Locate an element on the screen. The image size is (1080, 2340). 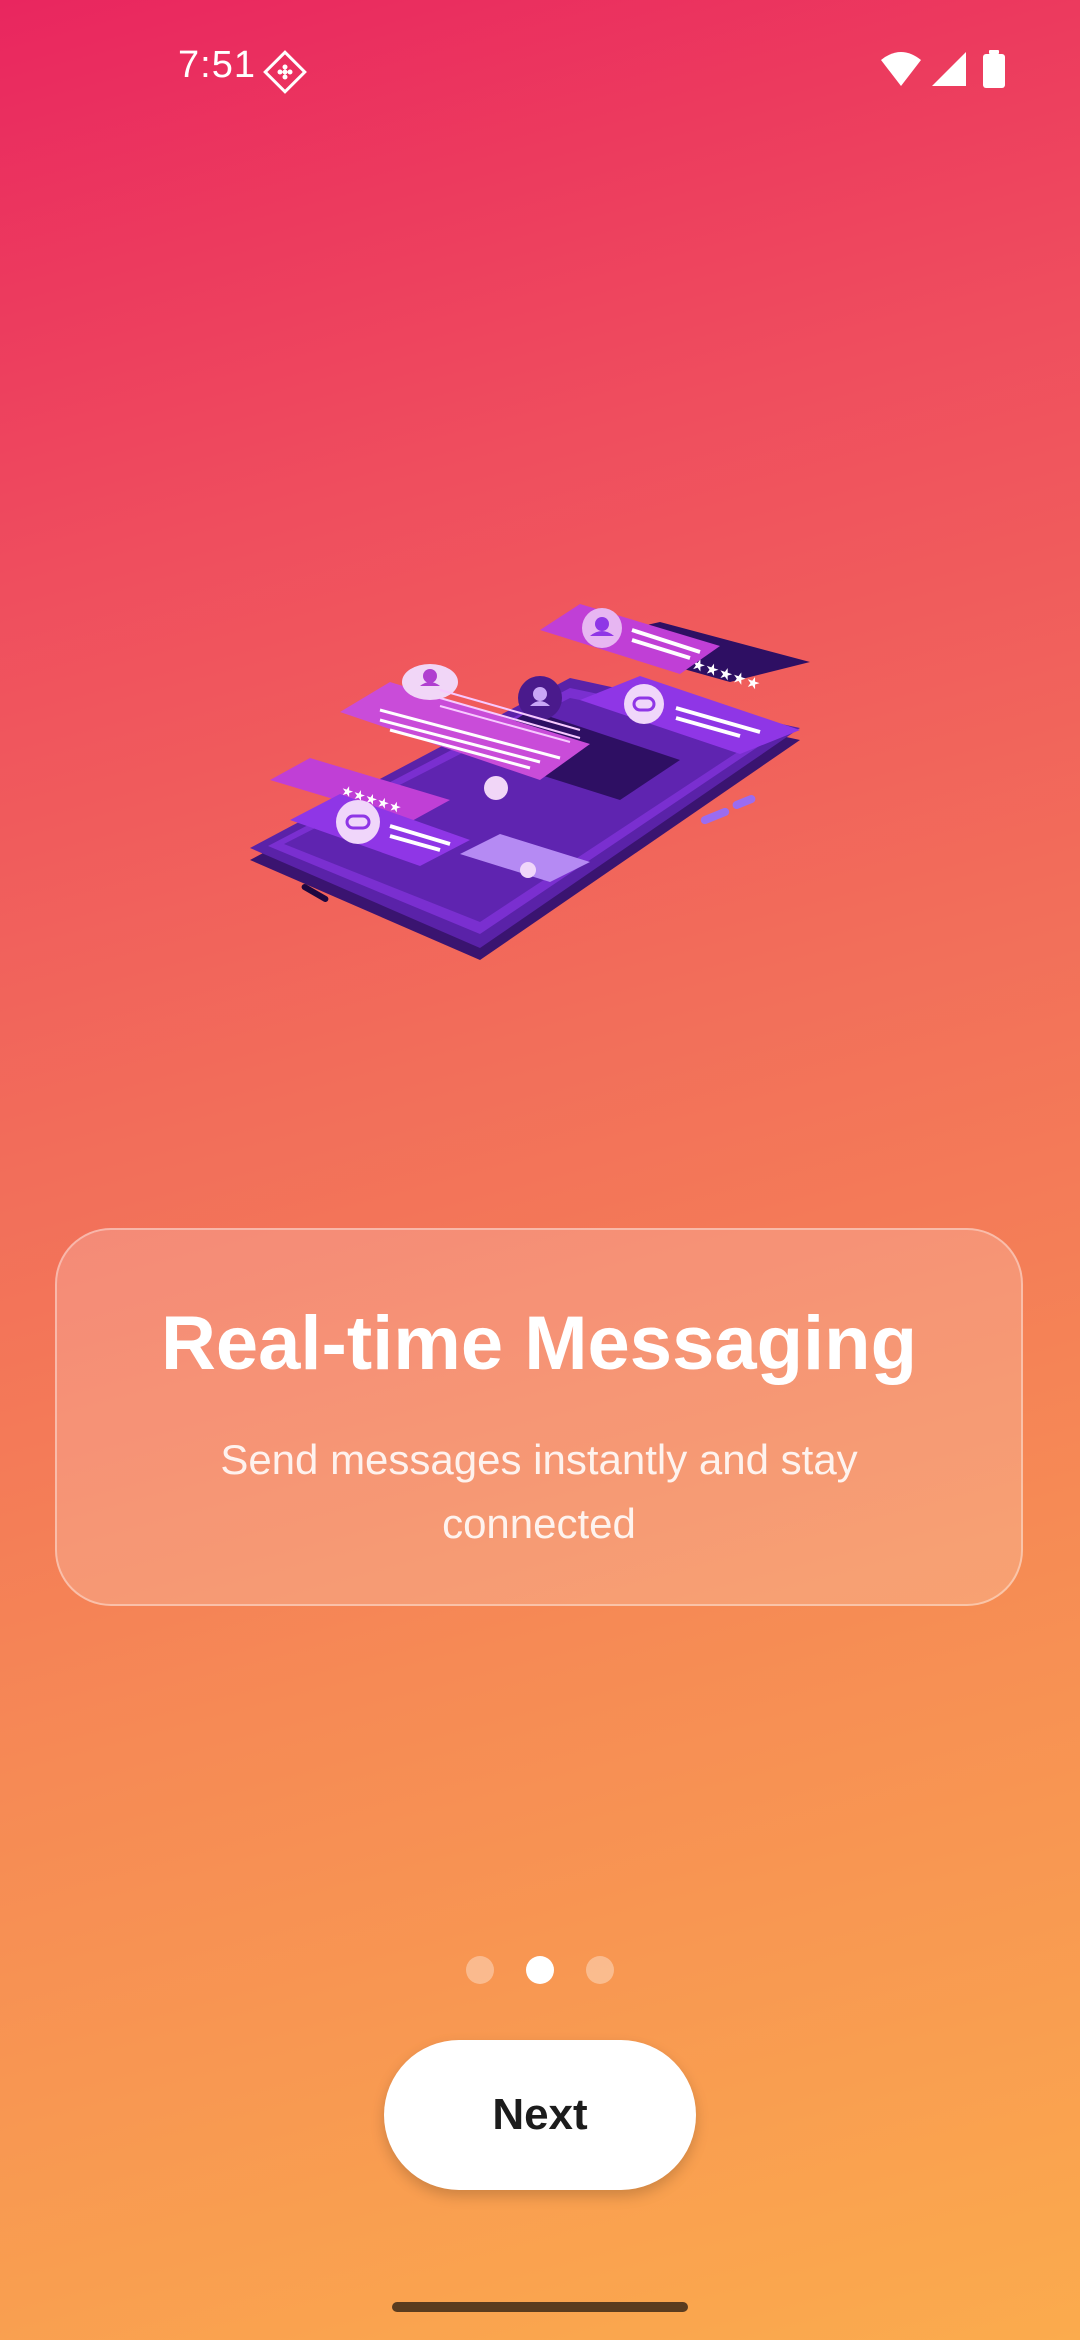
page-indicator is located at coordinates (540, 1971).